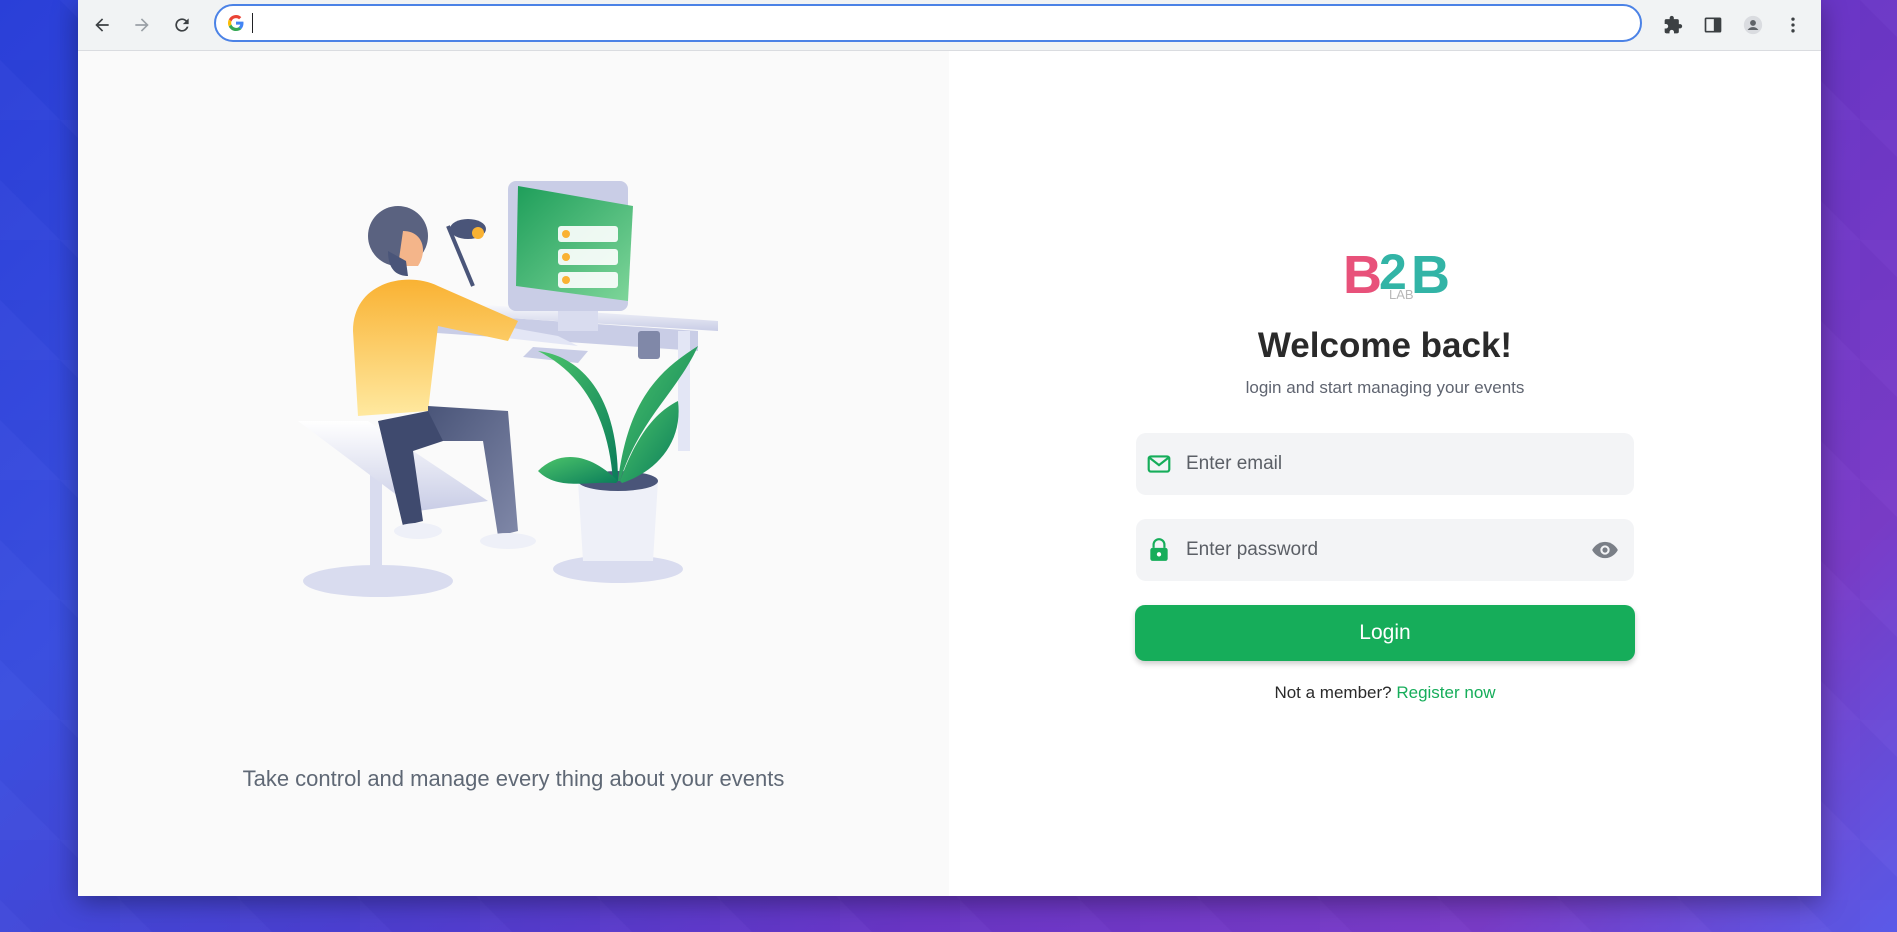  I want to click on workspace-illustration, so click(508, 389).